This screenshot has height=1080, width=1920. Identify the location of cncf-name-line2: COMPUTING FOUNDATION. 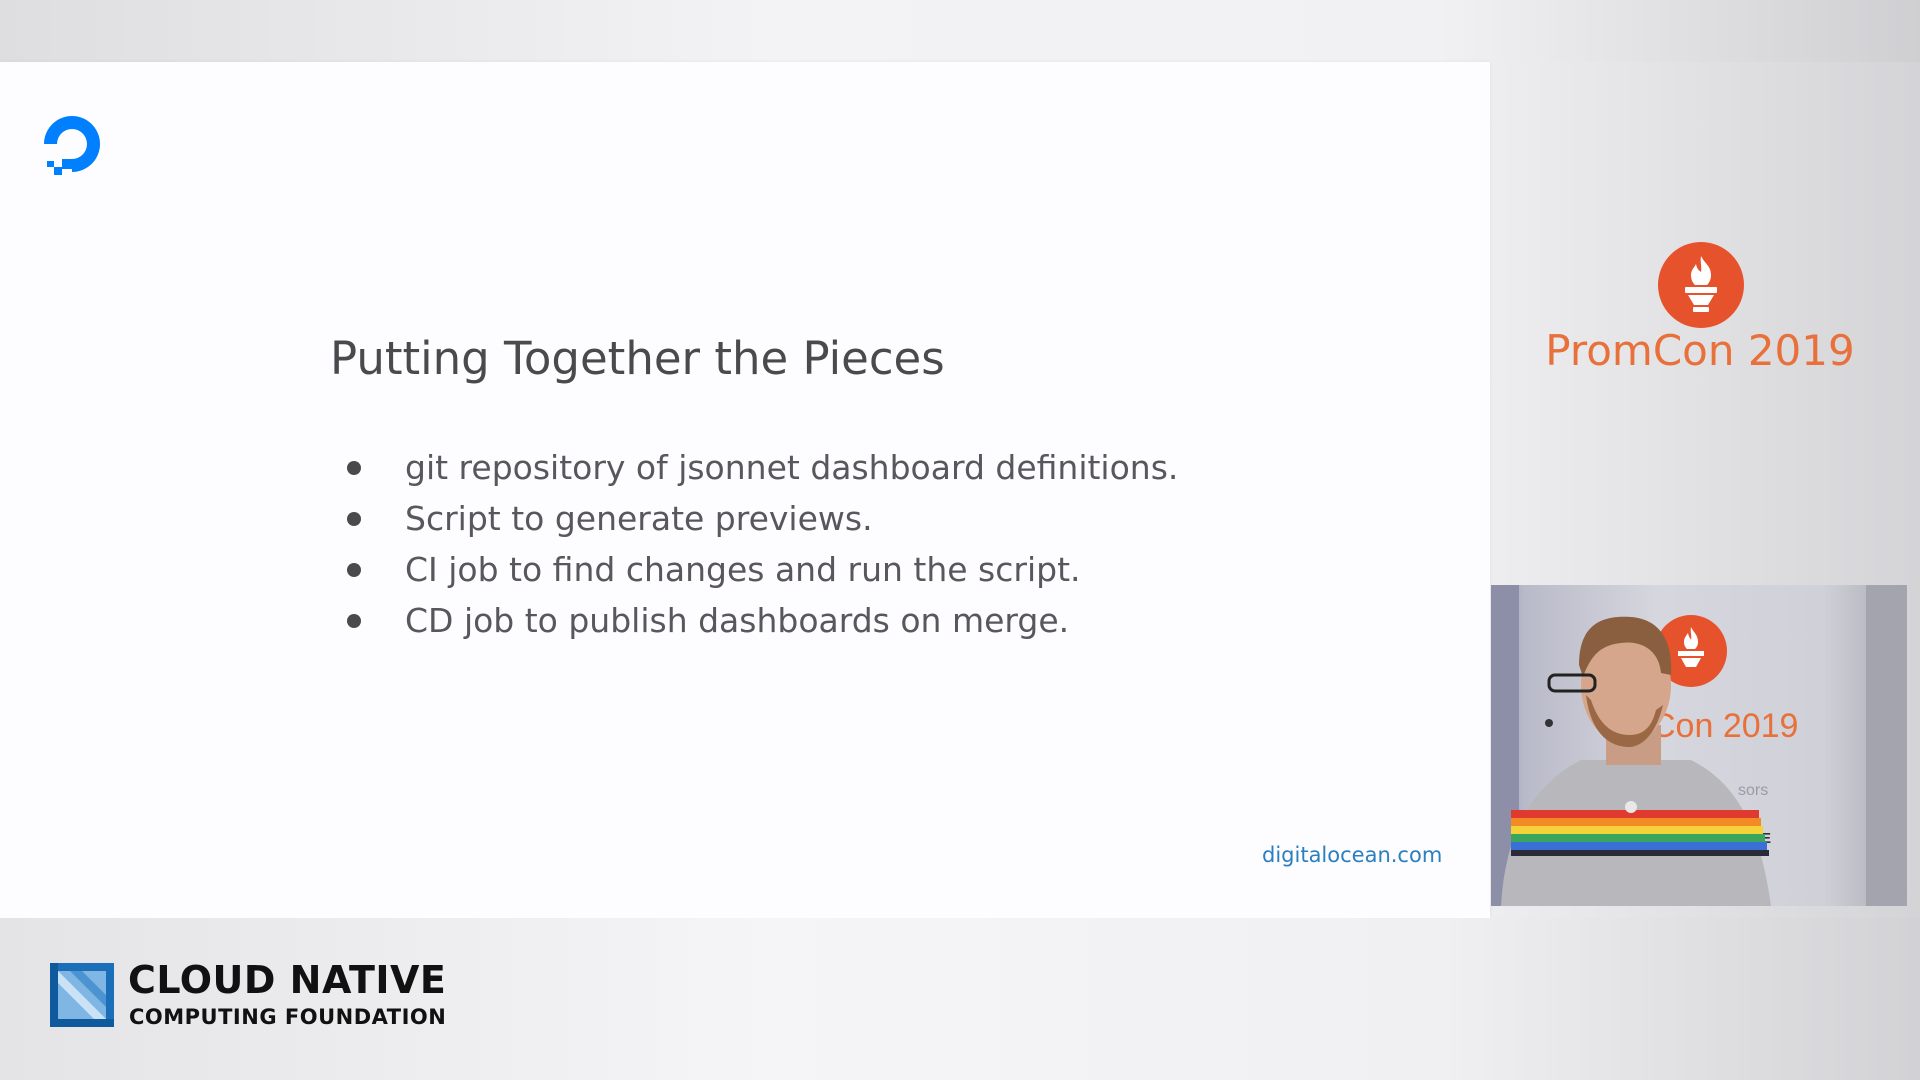
(288, 1017).